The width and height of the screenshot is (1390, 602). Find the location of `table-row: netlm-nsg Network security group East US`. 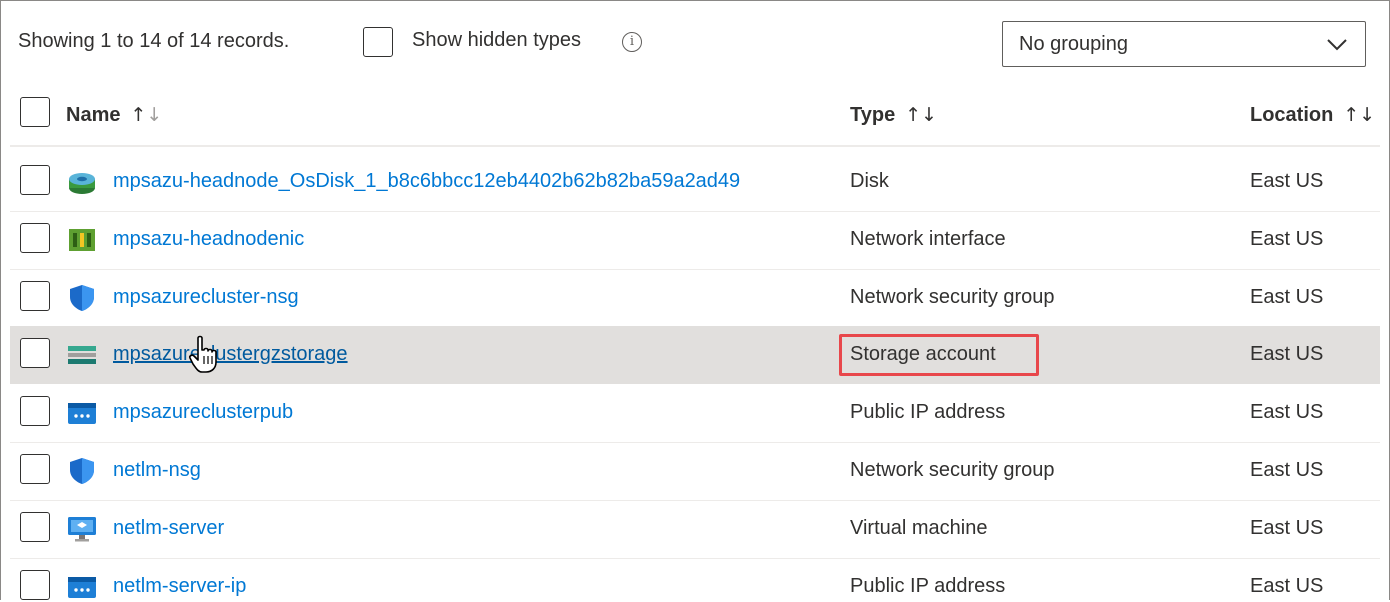

table-row: netlm-nsg Network security group East US is located at coordinates (695, 471).